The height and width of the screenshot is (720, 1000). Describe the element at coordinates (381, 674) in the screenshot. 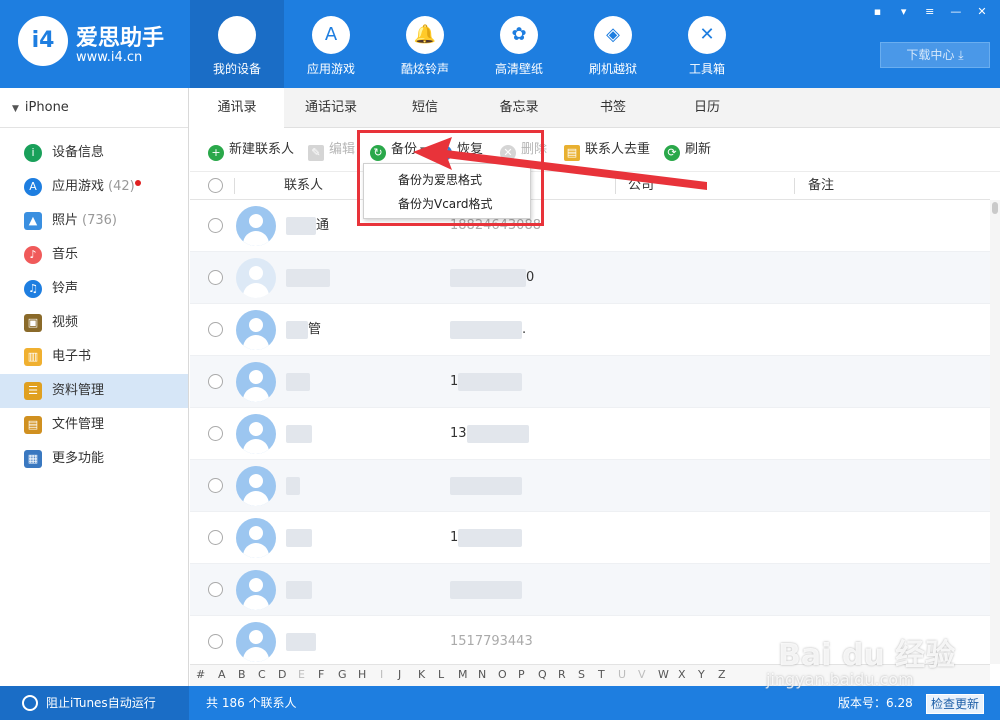

I see `alphabet-letter: I` at that location.